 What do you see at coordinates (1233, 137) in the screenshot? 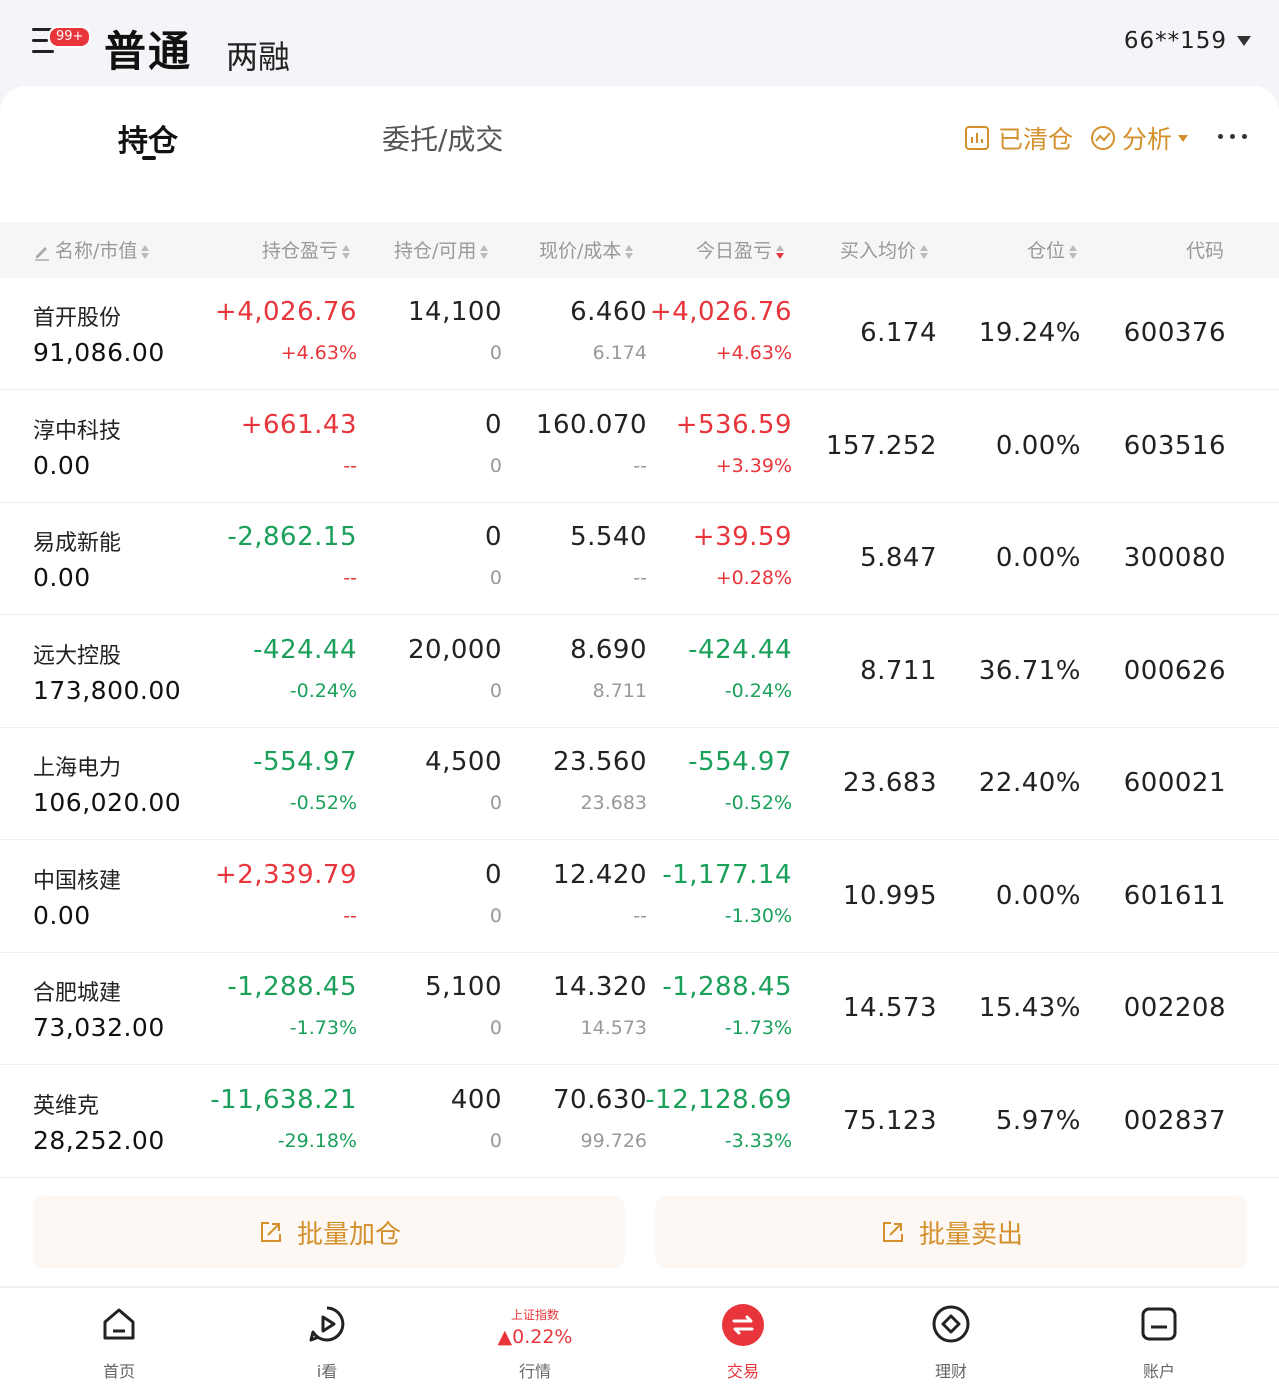
I see `more-icon` at bounding box center [1233, 137].